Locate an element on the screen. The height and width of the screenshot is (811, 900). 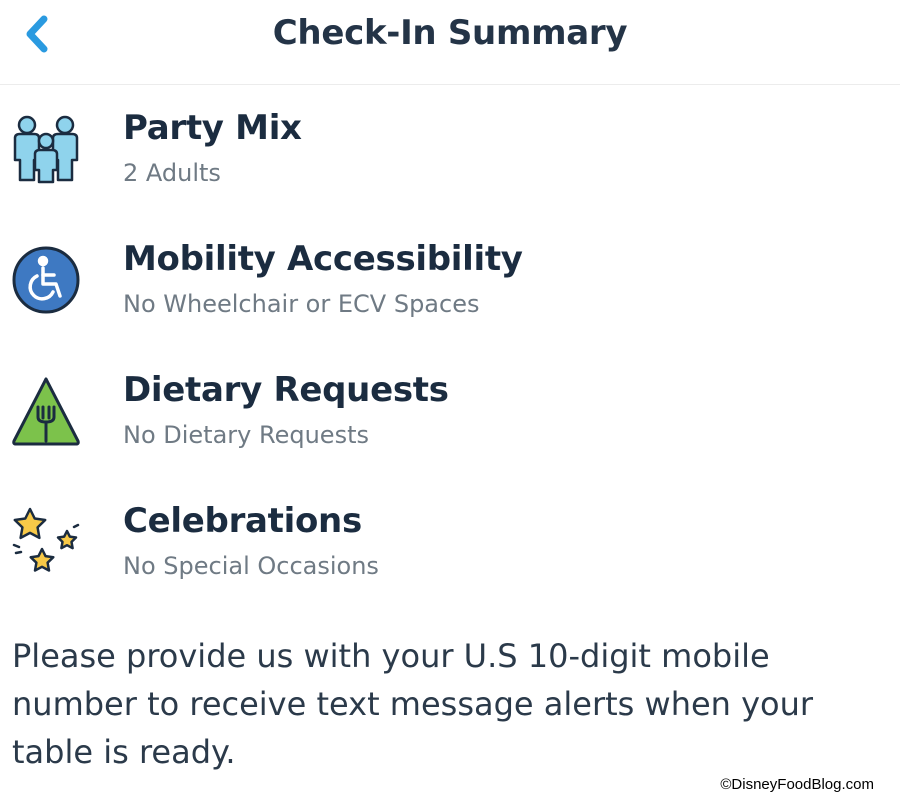
party-mix-value: 2 Adults is located at coordinates (172, 173).